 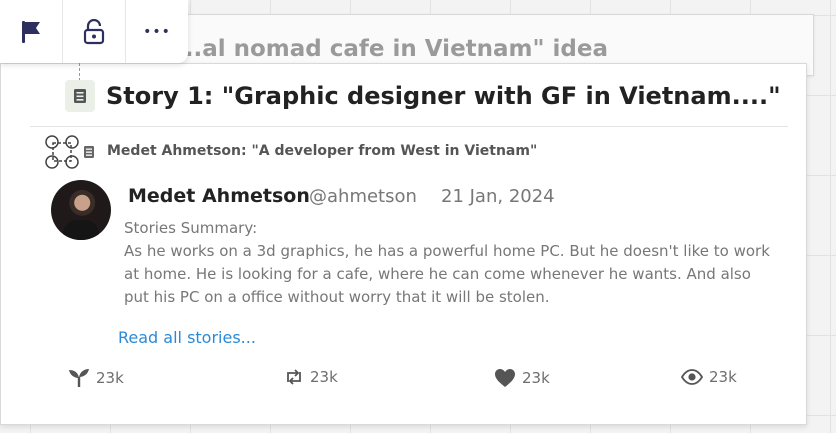 I want to click on group-select-icon, so click(x=62, y=152).